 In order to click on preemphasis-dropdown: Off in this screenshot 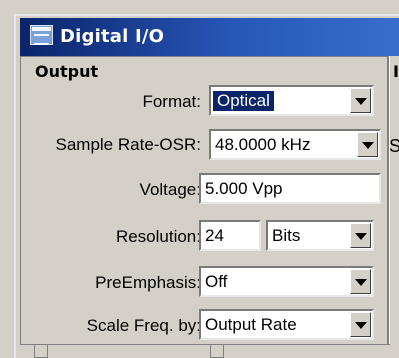, I will do `click(286, 281)`.